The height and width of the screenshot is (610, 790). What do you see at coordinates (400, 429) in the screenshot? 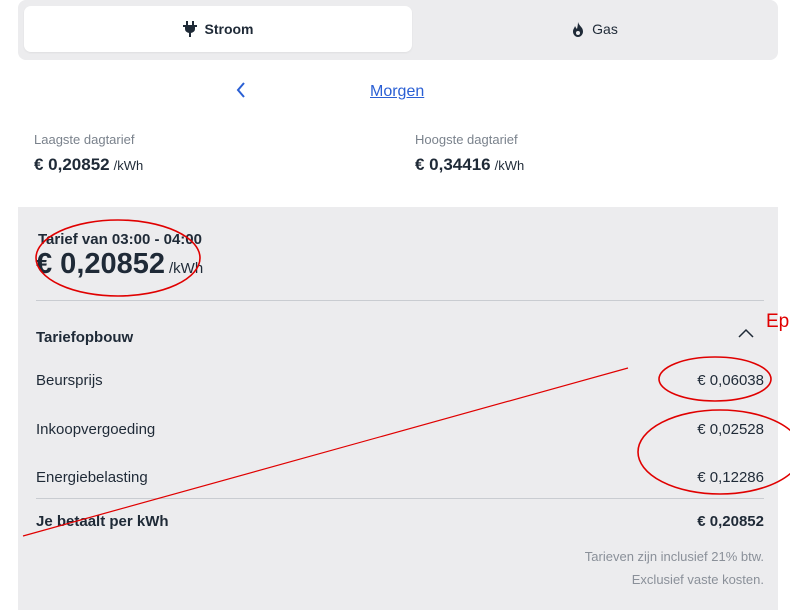
I see `breakdown-row: Inkoopvergoeding € 0,02528` at bounding box center [400, 429].